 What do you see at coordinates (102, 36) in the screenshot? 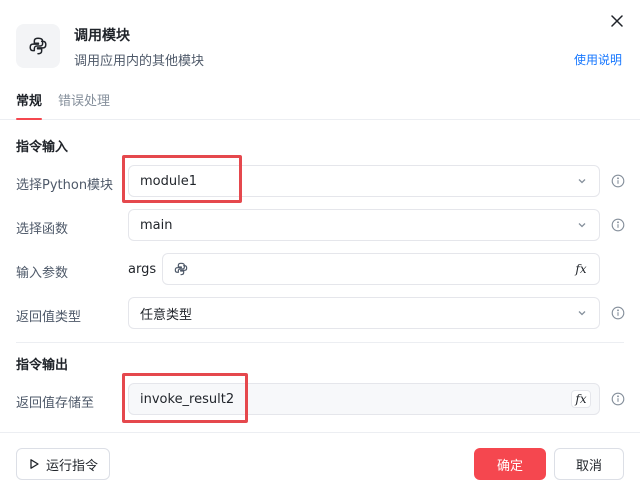
I see `dialog-title: 调用模块` at bounding box center [102, 36].